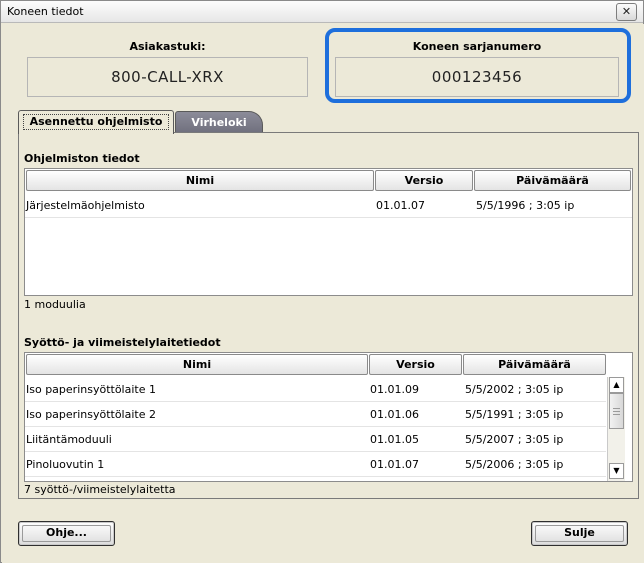 The width and height of the screenshot is (644, 563). Describe the element at coordinates (45, 11) in the screenshot. I see `window-title: Koneen tiedot` at that location.